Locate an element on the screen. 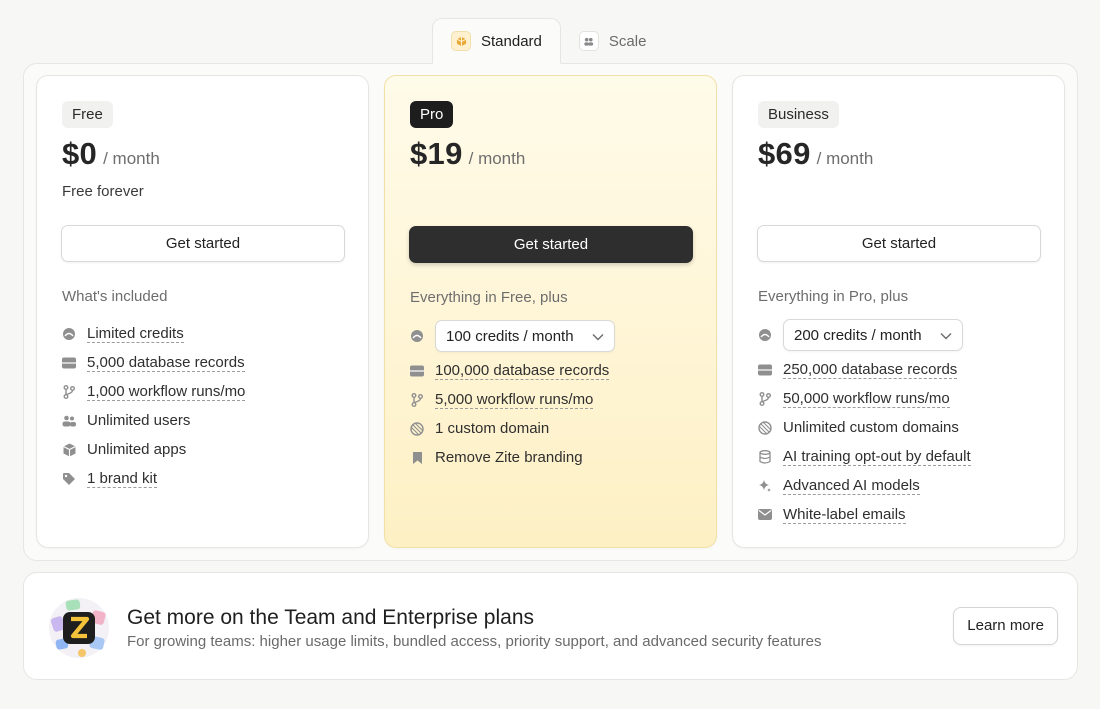 This screenshot has height=709, width=1100. feature-text: 50,000 workflow runs/mo is located at coordinates (866, 399).